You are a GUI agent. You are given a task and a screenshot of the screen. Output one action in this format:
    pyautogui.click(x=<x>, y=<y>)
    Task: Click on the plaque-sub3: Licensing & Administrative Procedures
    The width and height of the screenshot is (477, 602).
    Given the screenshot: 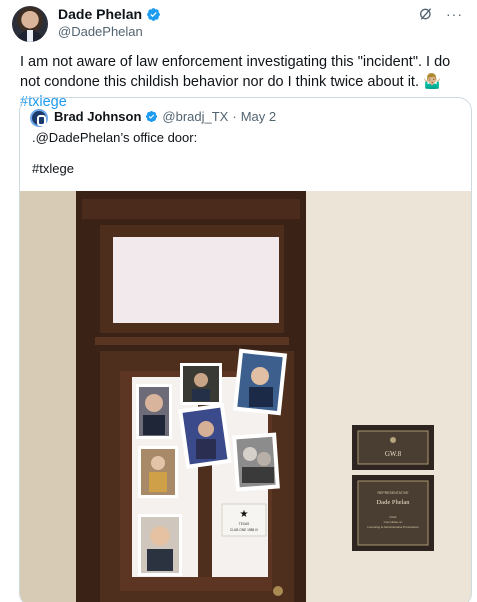 What is the action you would take?
    pyautogui.click(x=393, y=527)
    